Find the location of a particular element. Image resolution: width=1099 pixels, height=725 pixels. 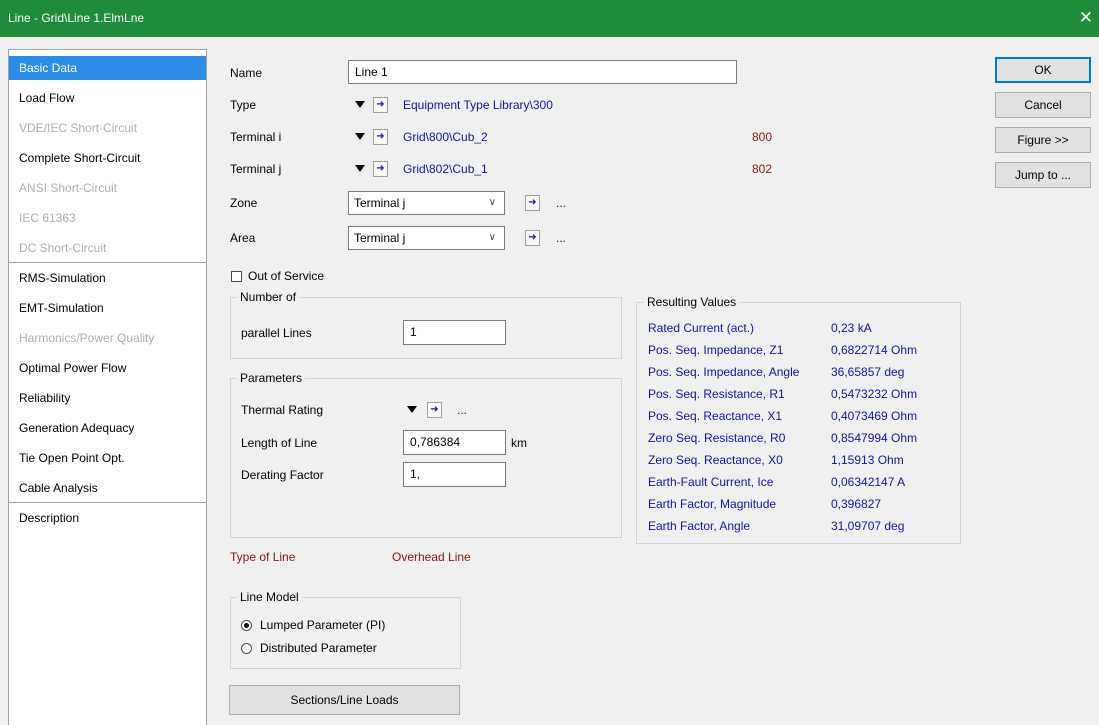

derating-factor-input: 1, is located at coordinates (454, 474).